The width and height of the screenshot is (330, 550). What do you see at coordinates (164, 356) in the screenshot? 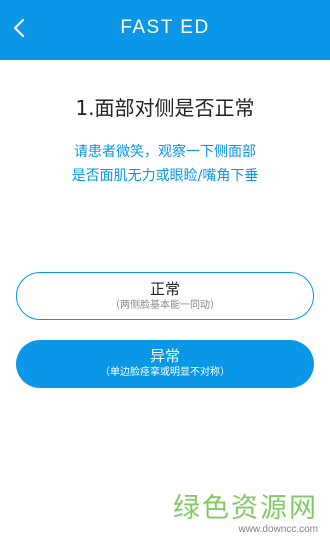
I see `abnormal-button-label: 异常` at bounding box center [164, 356].